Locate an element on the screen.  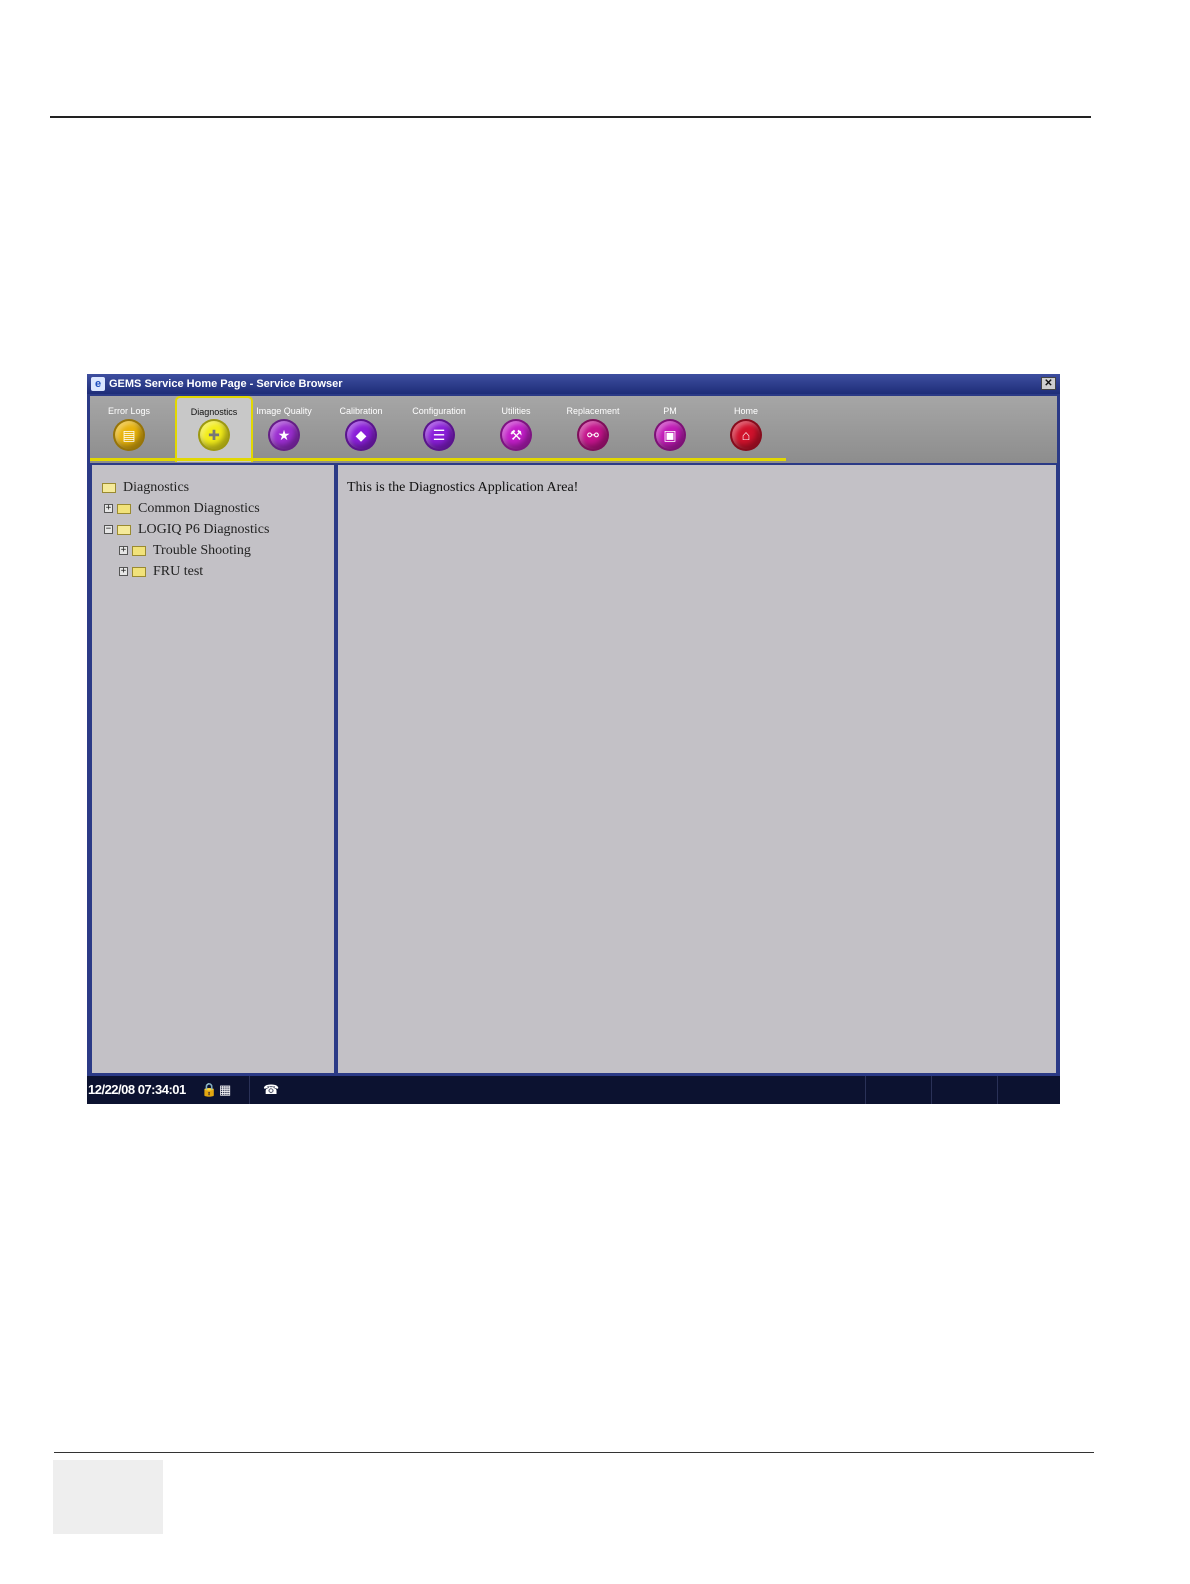
tab-error-logs: Error Logs ▤ is located at coordinates (129, 428).